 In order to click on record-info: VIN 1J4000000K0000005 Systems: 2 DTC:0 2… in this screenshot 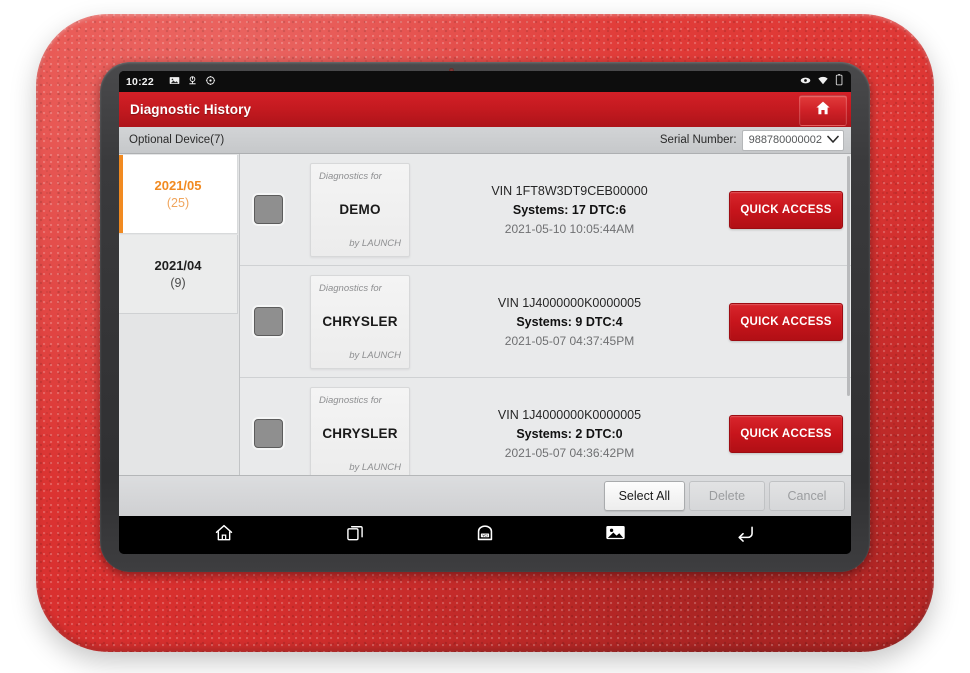, I will do `click(569, 434)`.